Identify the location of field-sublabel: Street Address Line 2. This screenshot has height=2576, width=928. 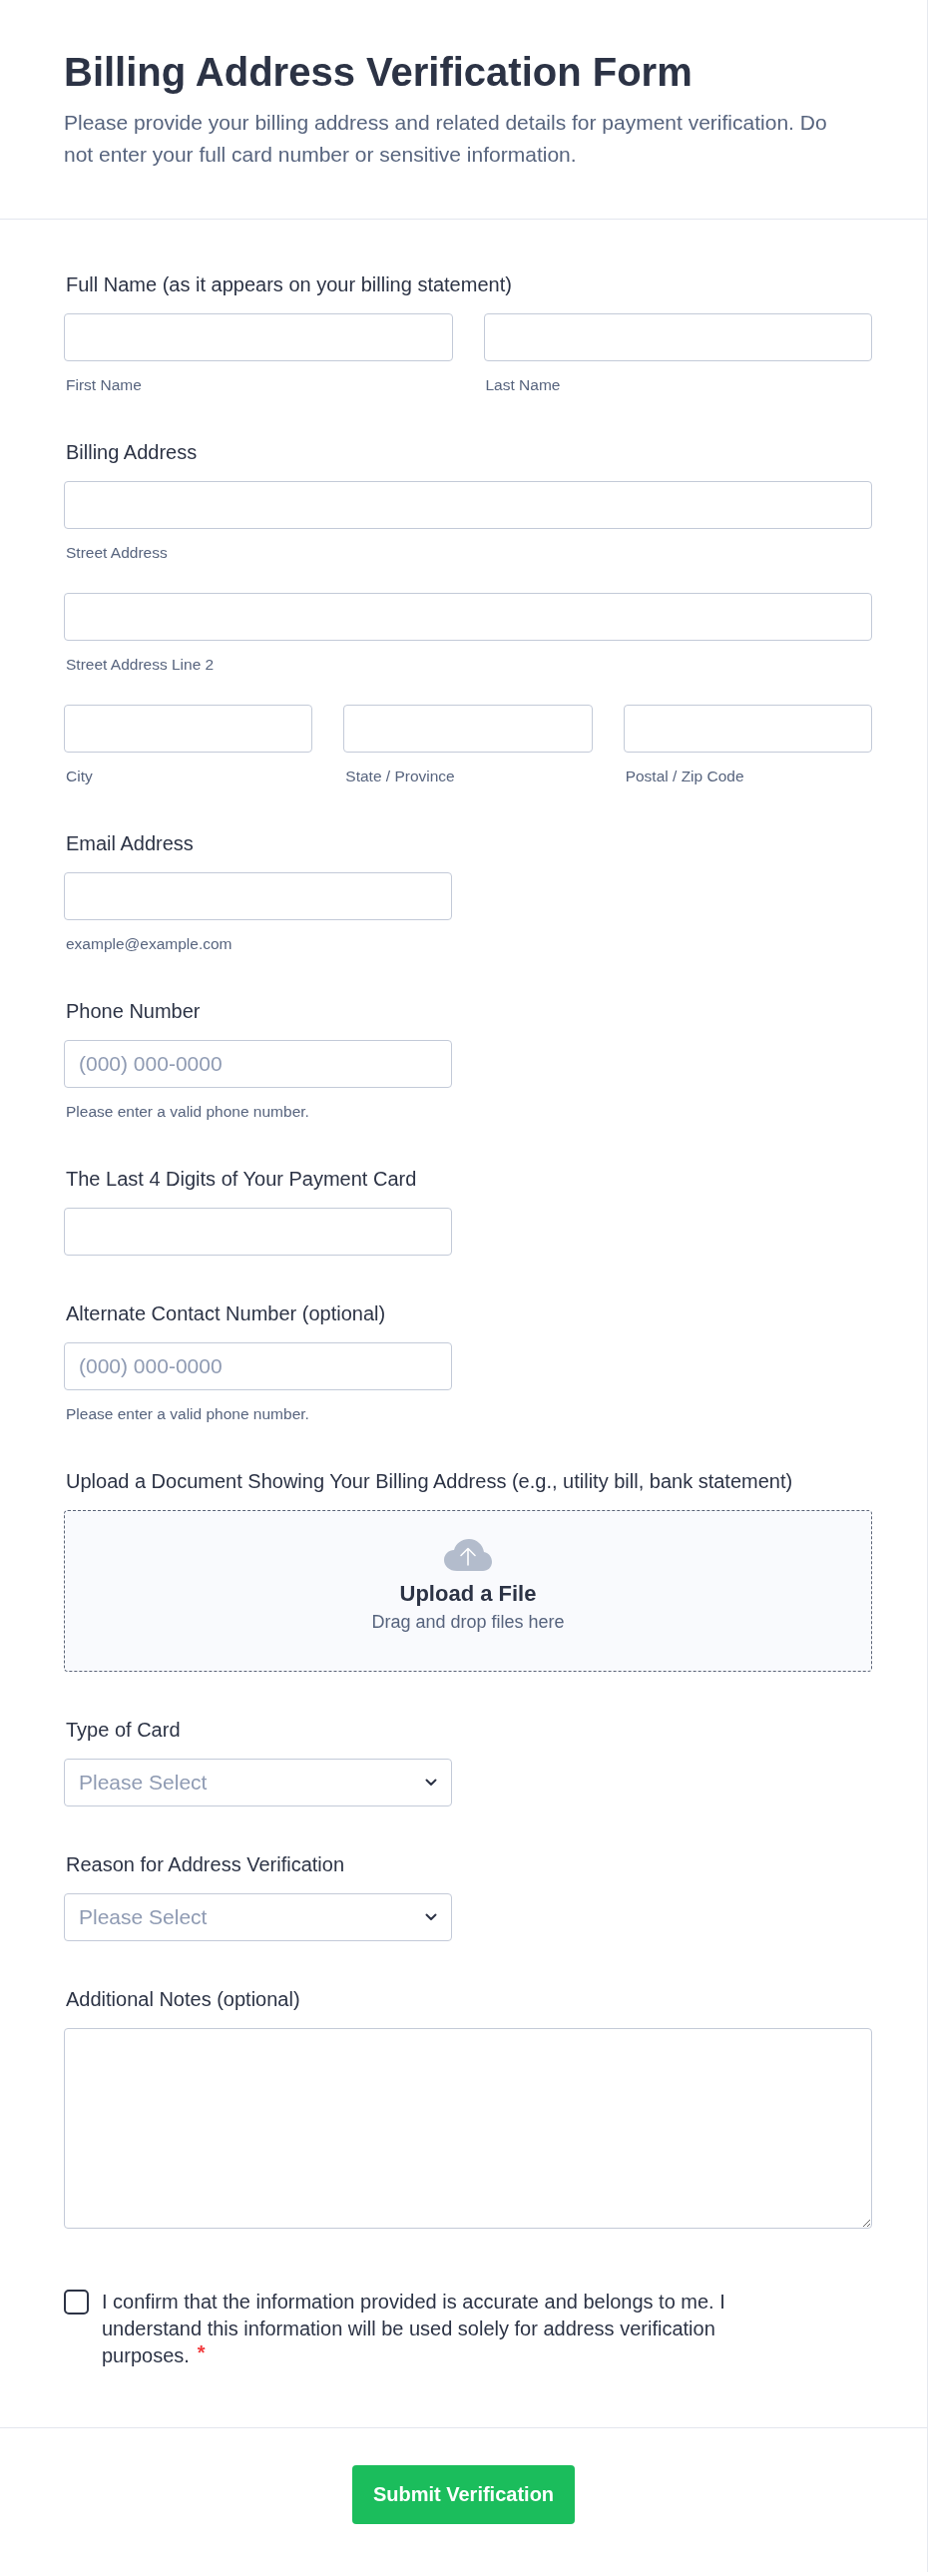
(140, 665).